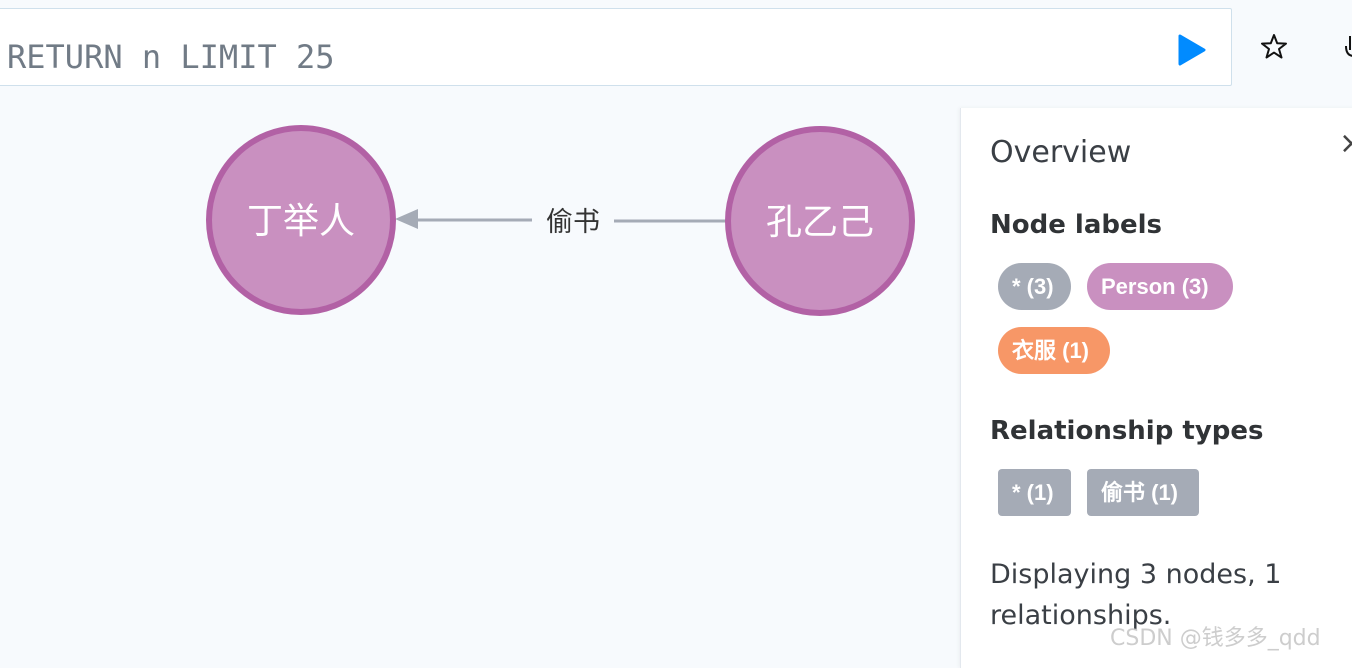 The image size is (1352, 668). Describe the element at coordinates (171, 57) in the screenshot. I see `query-text: RETURN n LIMIT 25` at that location.